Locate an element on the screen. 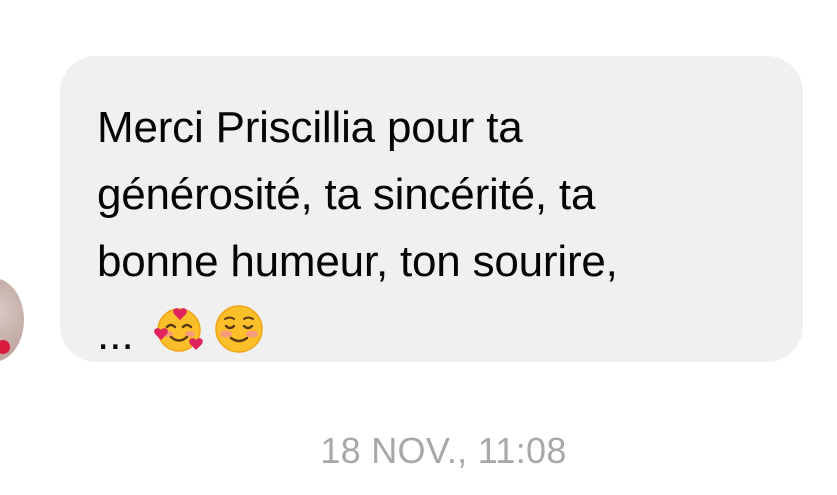  avatar-detail is located at coordinates (5, 347).